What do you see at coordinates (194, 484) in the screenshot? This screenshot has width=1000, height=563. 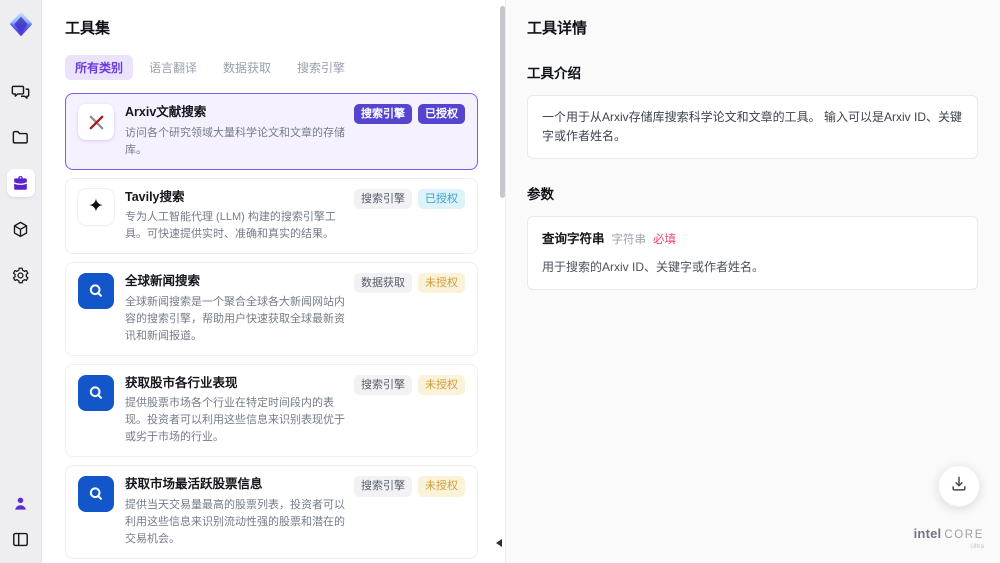 I see `tool-name: 获取市场最活跃股票信息` at bounding box center [194, 484].